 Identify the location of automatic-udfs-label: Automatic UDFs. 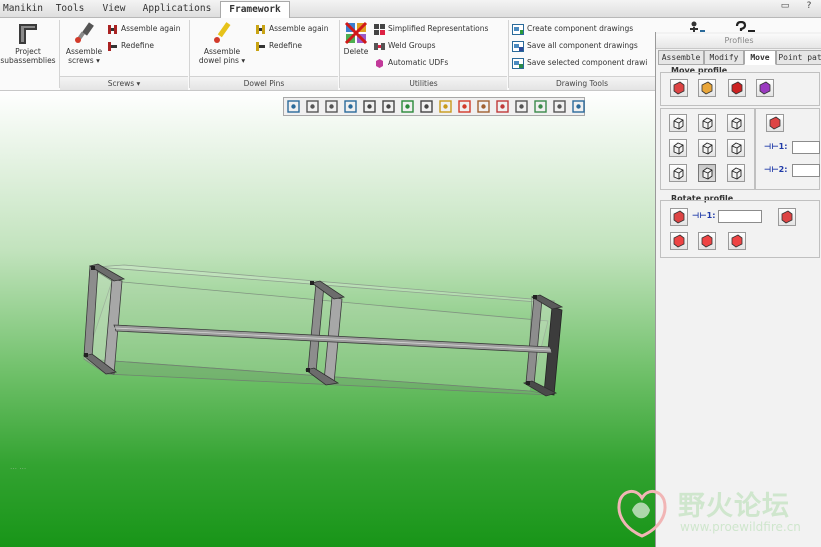
(418, 62).